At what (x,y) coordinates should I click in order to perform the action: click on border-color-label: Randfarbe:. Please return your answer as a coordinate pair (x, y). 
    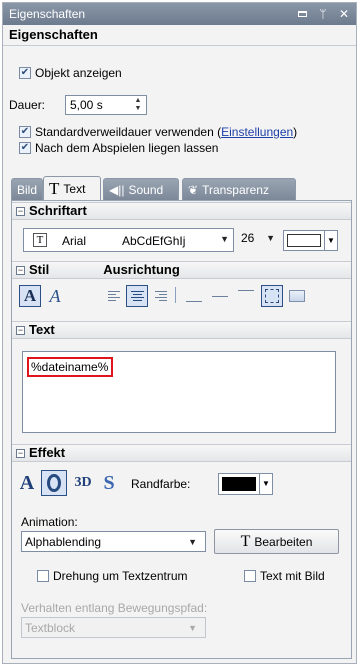
    Looking at the image, I should click on (161, 484).